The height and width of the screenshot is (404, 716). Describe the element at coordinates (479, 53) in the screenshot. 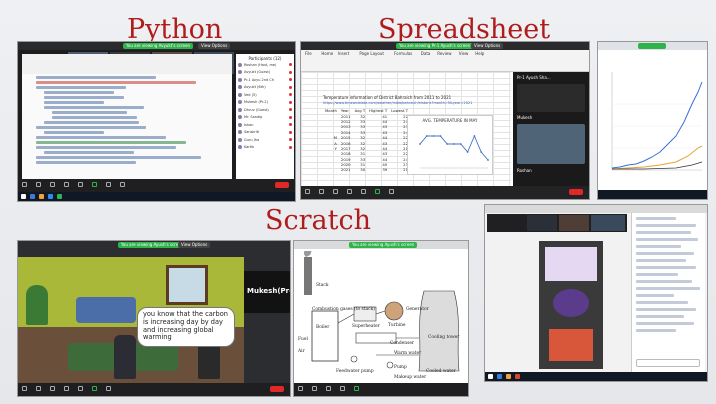

I see `ribbon-tab: Help` at that location.